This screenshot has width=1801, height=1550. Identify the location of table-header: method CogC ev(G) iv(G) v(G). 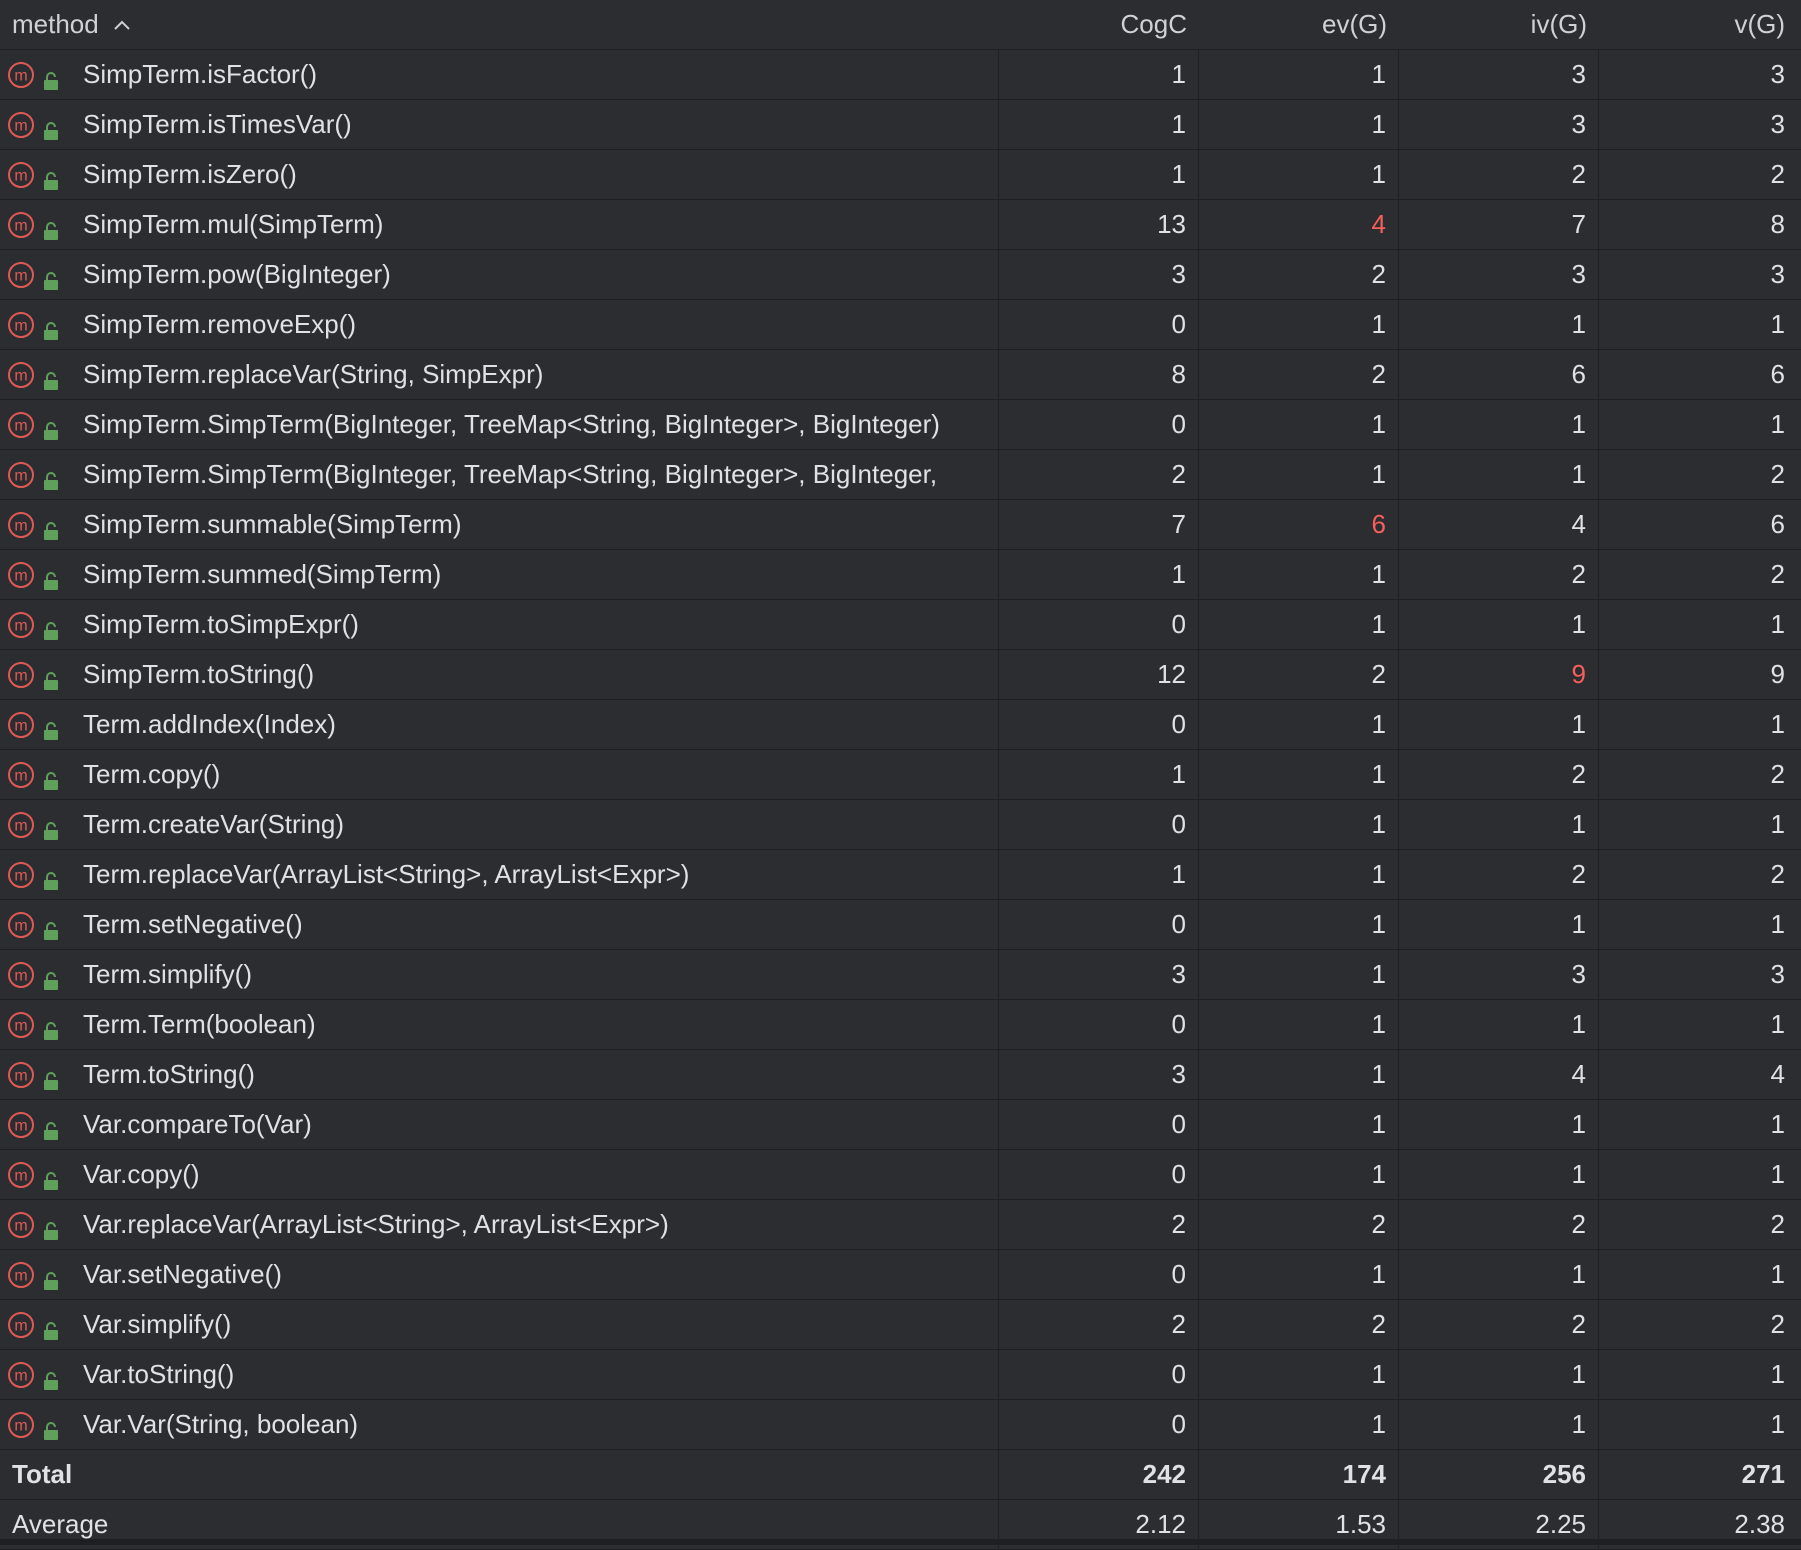
(900, 25).